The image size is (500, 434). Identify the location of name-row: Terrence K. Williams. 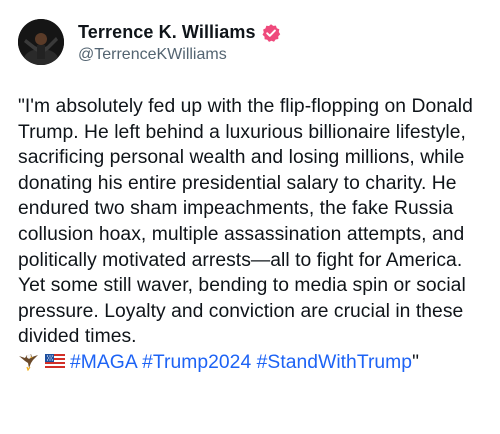
(179, 33).